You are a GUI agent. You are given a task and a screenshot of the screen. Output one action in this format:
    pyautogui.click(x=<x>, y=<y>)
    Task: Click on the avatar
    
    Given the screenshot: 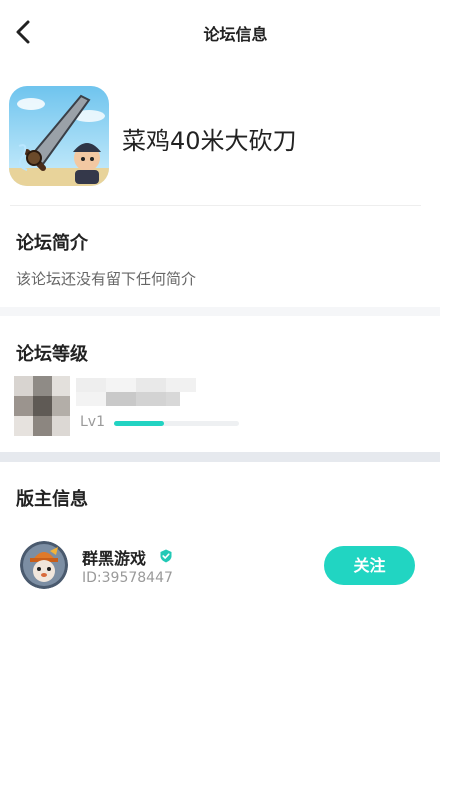 What is the action you would take?
    pyautogui.click(x=42, y=406)
    